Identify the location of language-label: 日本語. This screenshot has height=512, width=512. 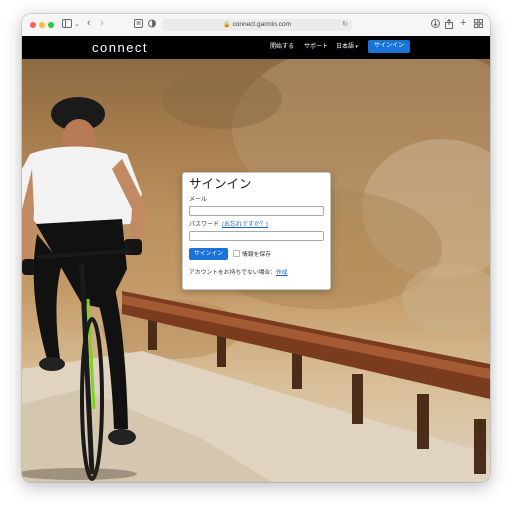
(345, 47).